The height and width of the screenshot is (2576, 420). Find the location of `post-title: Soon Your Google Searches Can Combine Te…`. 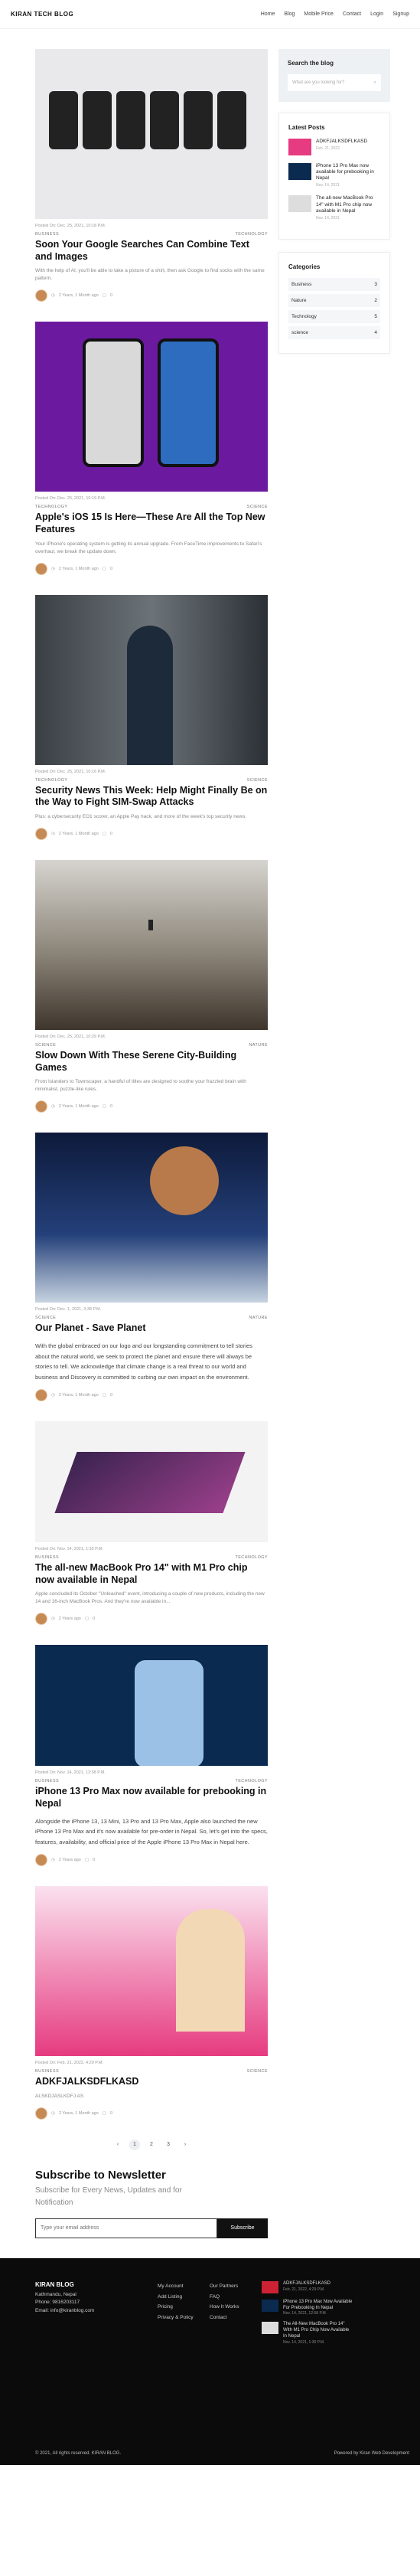

post-title: Soon Your Google Searches Can Combine Te… is located at coordinates (151, 251).